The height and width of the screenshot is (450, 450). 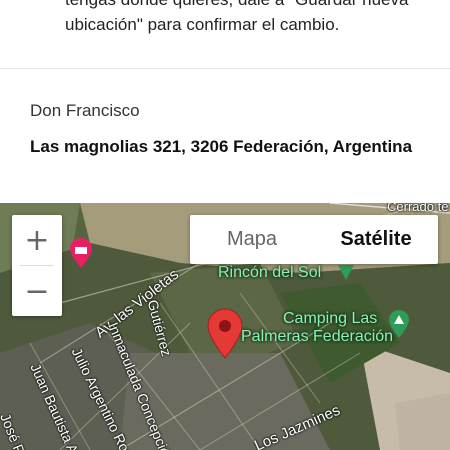 I want to click on poi-label-camping-line-2: Palmeras Federación, so click(x=317, y=336).